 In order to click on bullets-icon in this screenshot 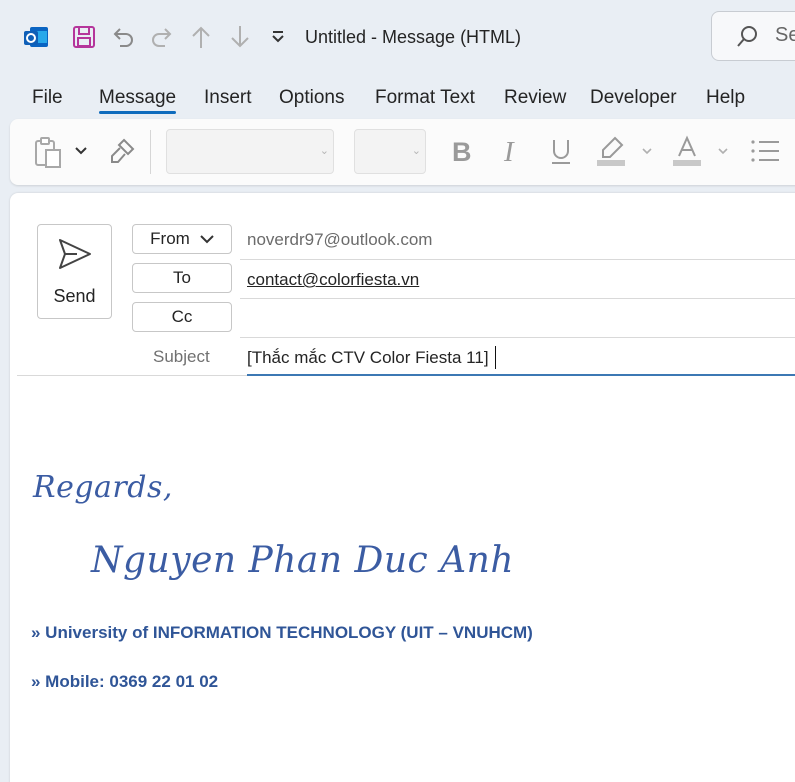, I will do `click(765, 151)`.